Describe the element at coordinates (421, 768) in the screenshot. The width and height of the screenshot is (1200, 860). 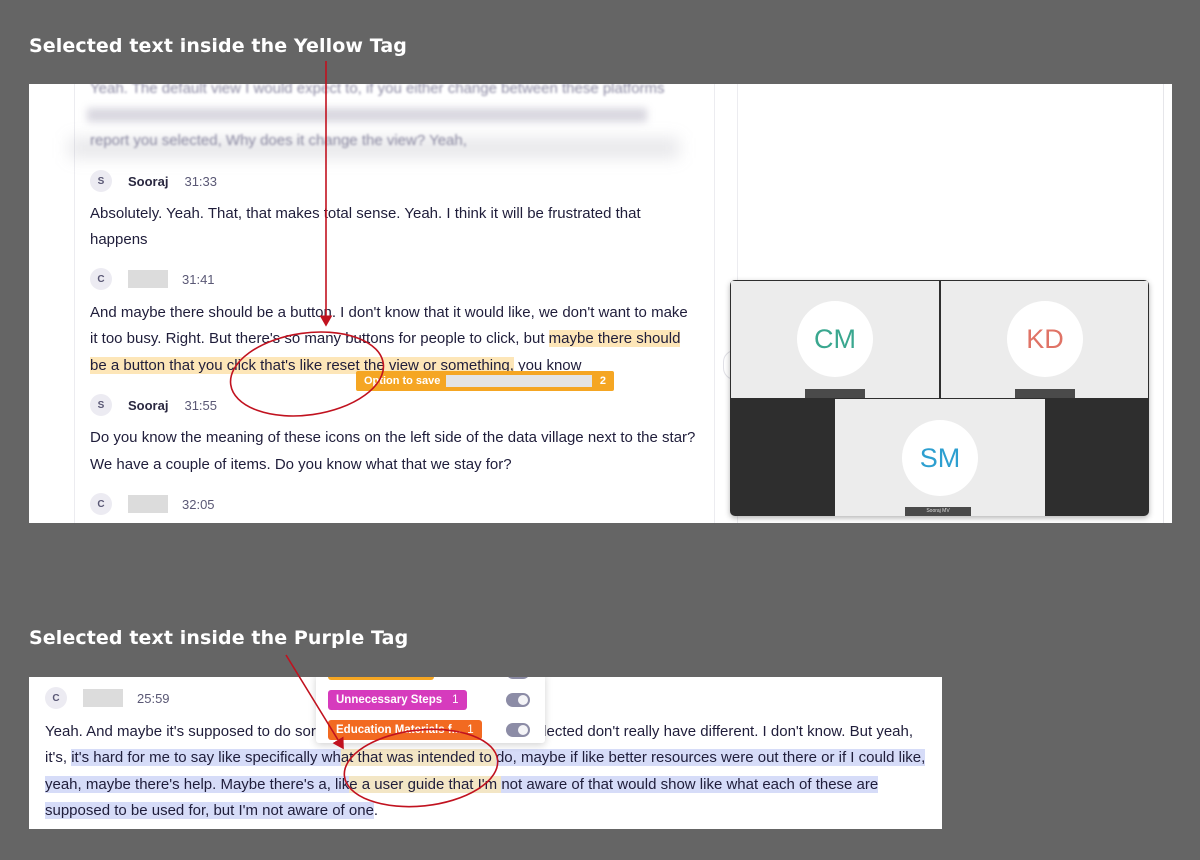
I see `annotation-ellipse-bottom` at that location.